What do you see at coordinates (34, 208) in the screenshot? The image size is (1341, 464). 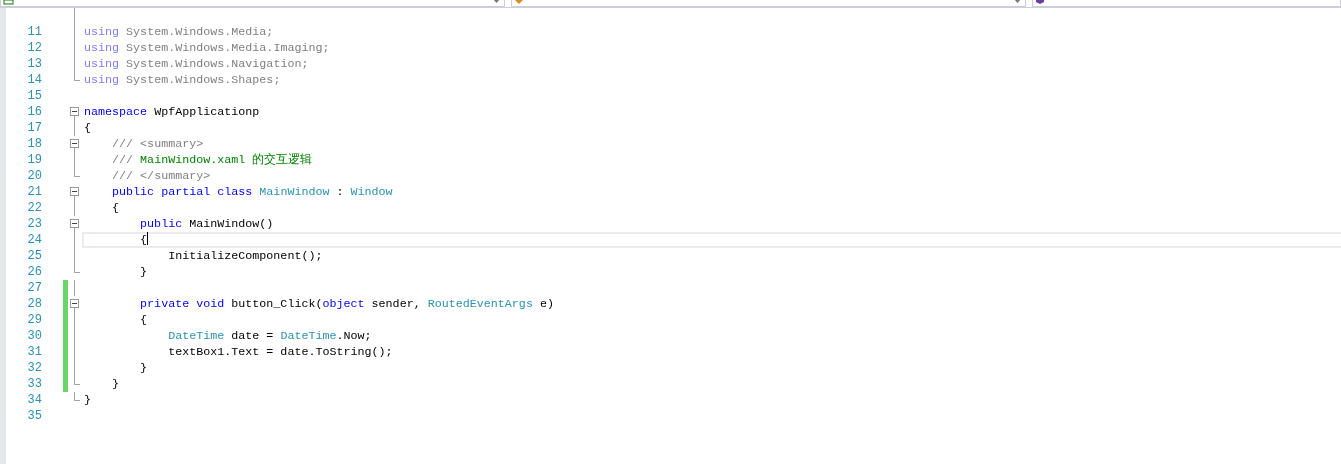 I see `line-number: 22` at bounding box center [34, 208].